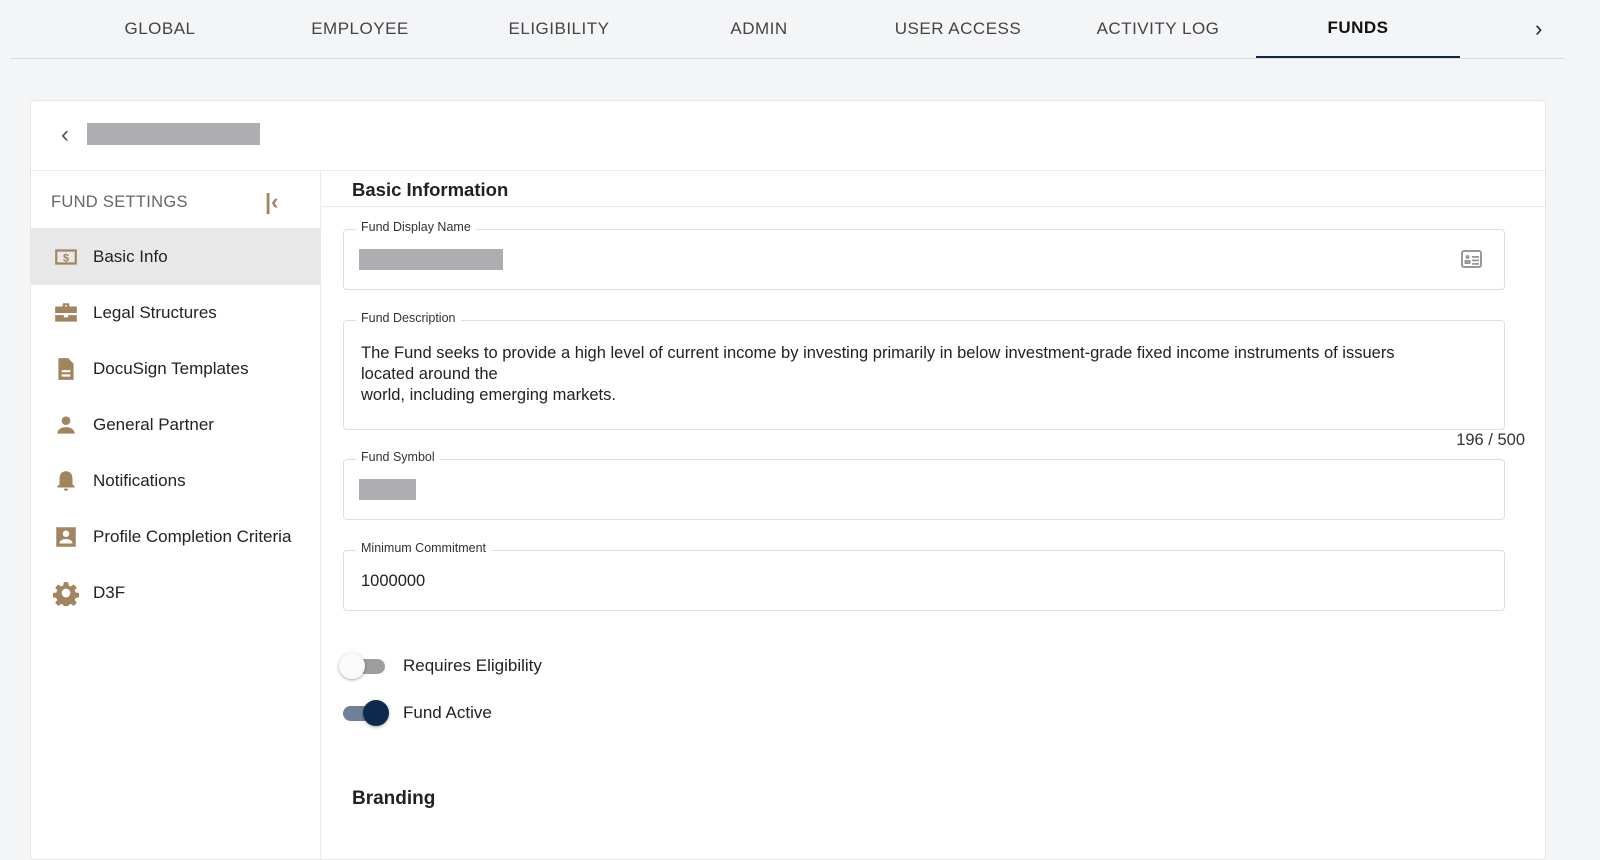 This screenshot has height=860, width=1600. Describe the element at coordinates (430, 189) in the screenshot. I see `section-title: Basic Information` at that location.